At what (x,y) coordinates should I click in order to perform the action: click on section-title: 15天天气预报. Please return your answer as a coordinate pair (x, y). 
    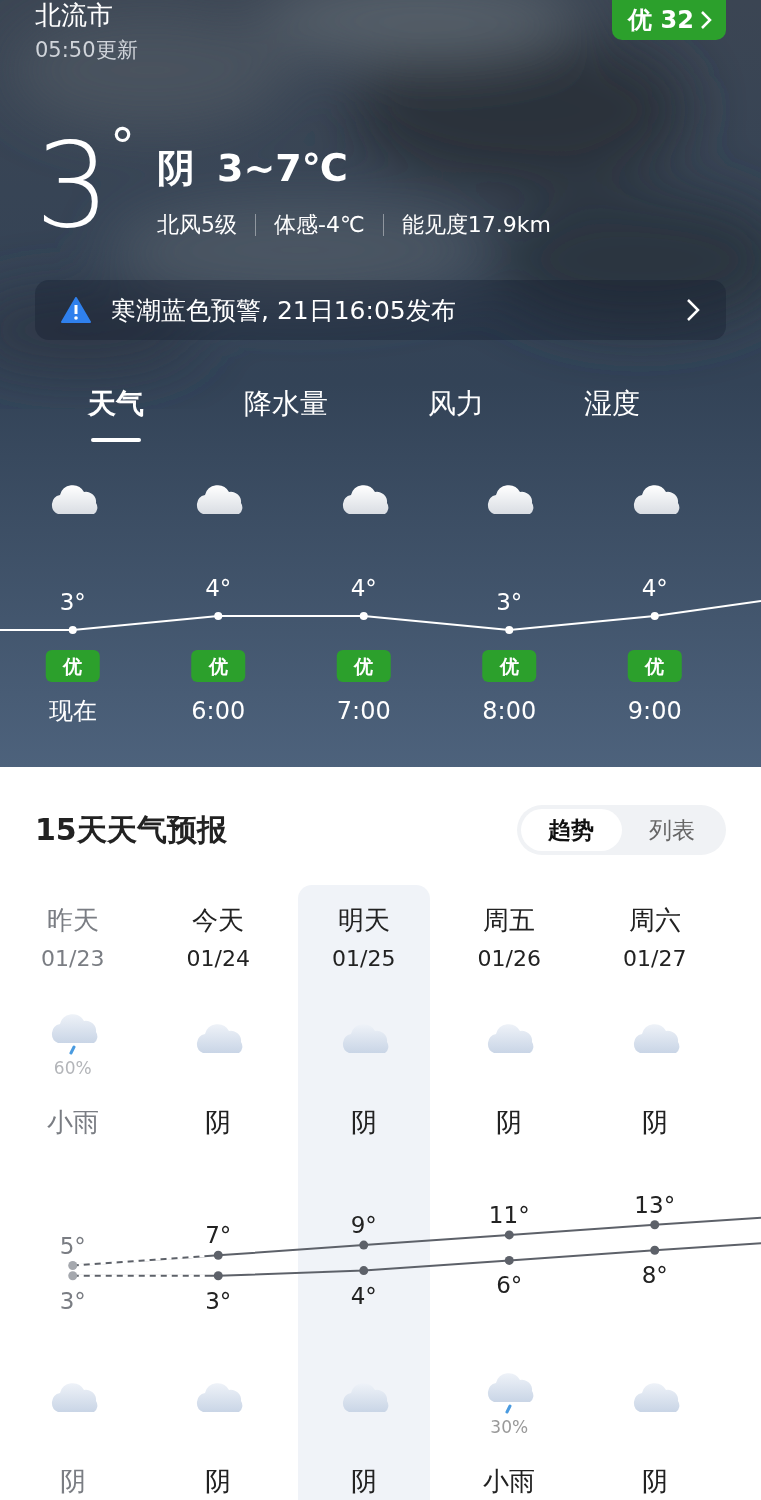
    Looking at the image, I should click on (131, 829).